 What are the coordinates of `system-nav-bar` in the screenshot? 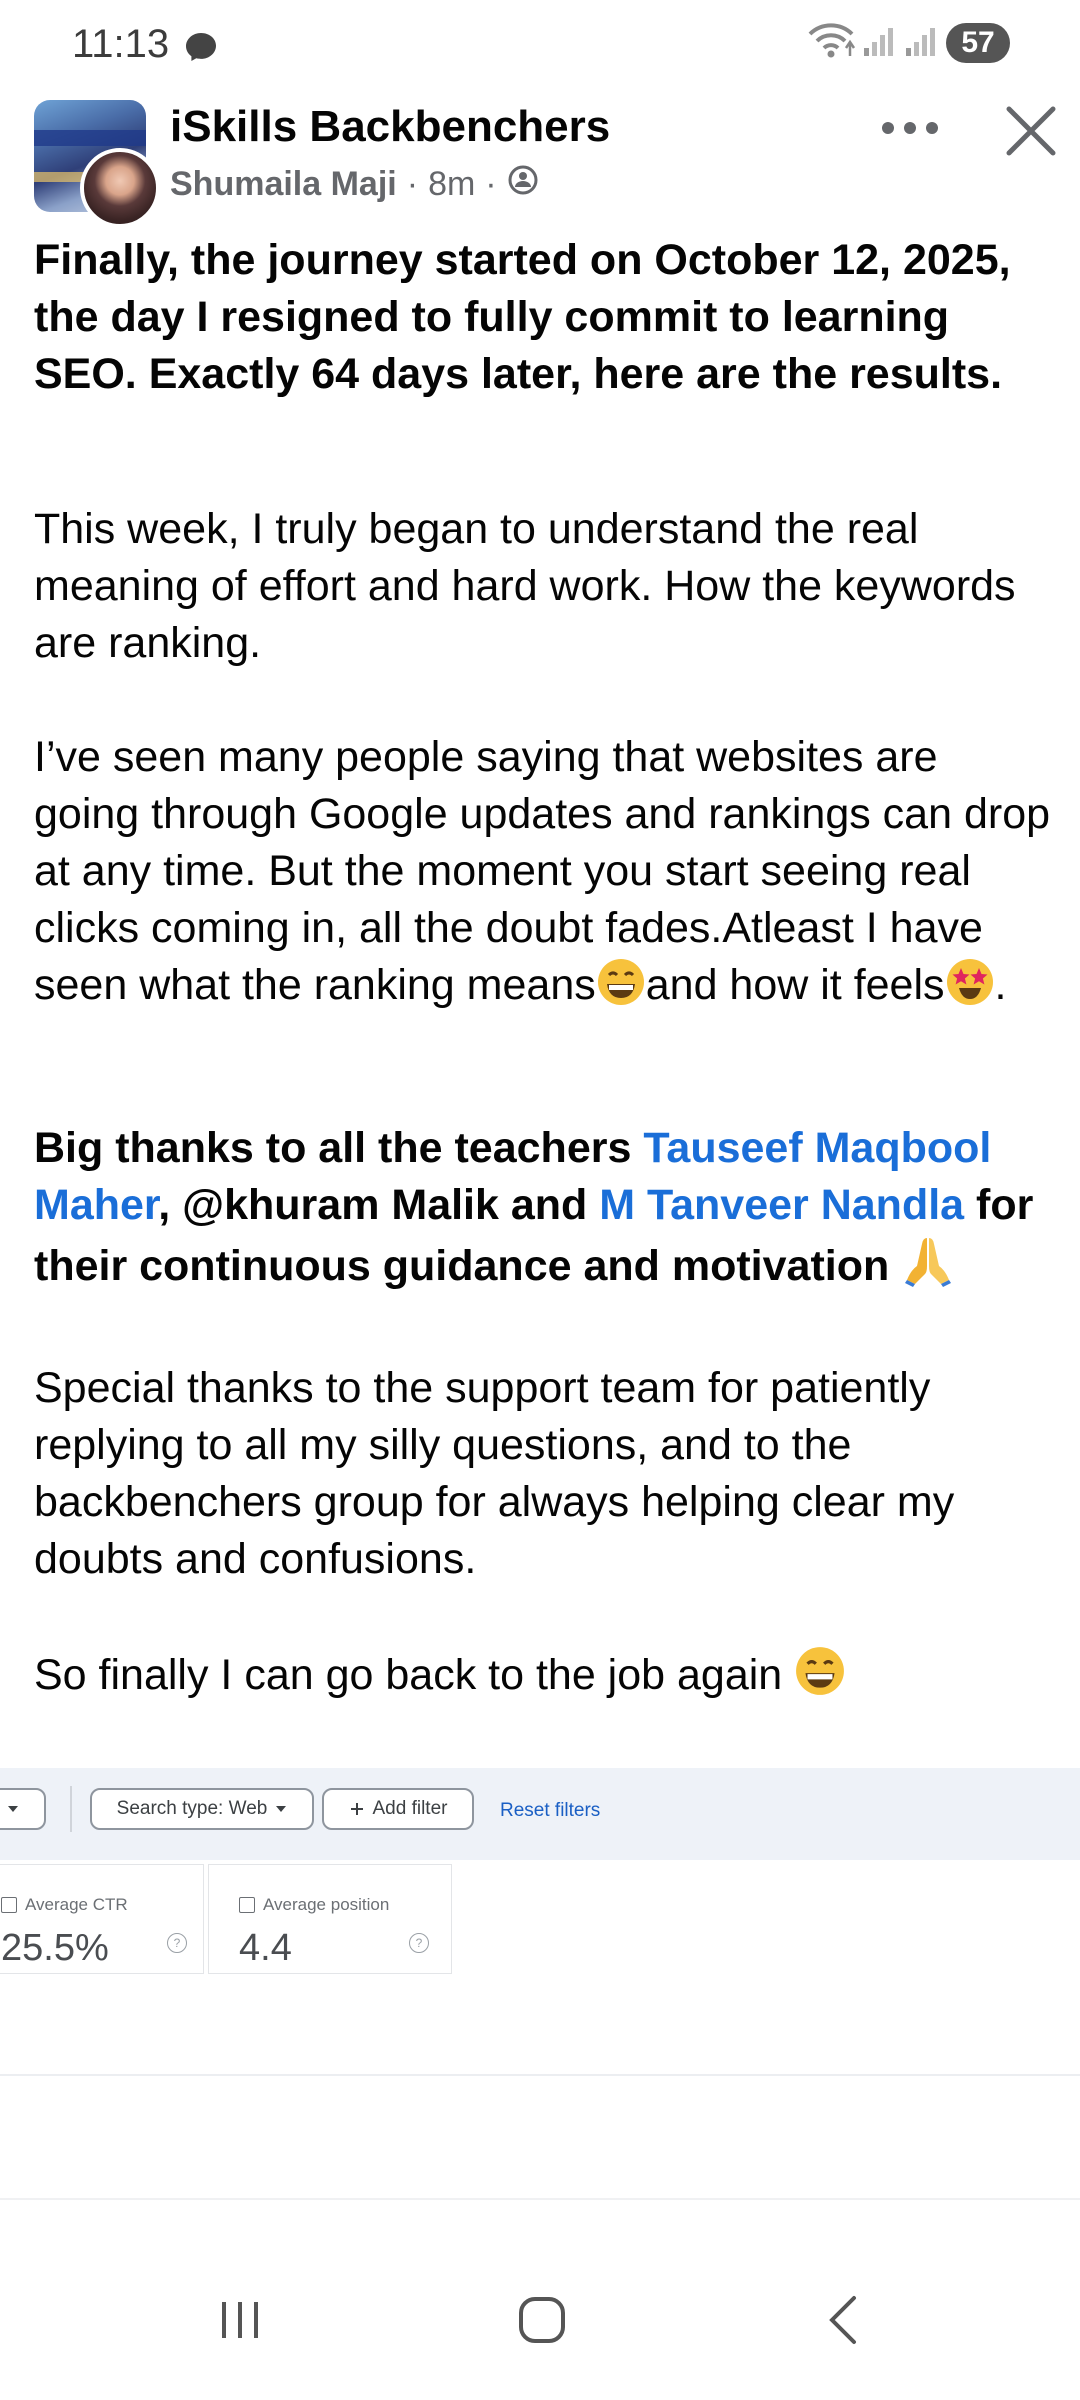 It's located at (540, 2320).